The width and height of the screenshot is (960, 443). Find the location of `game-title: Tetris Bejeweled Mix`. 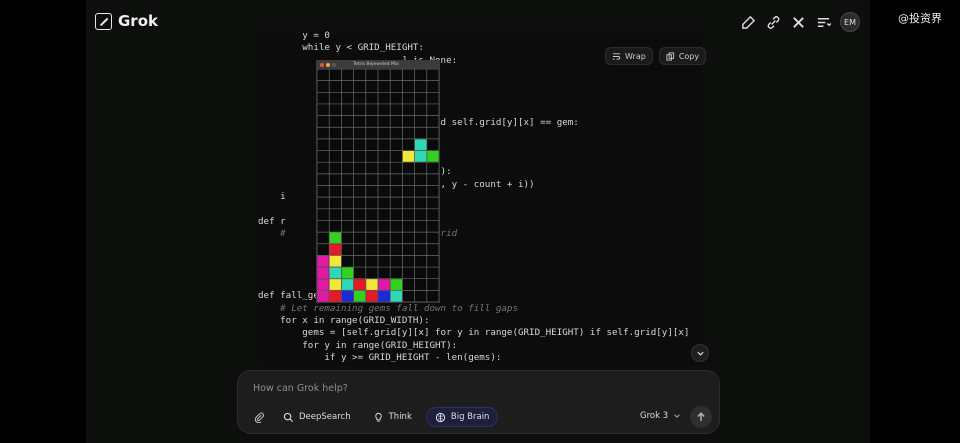

game-title: Tetris Bejeweled Mix is located at coordinates (376, 64).